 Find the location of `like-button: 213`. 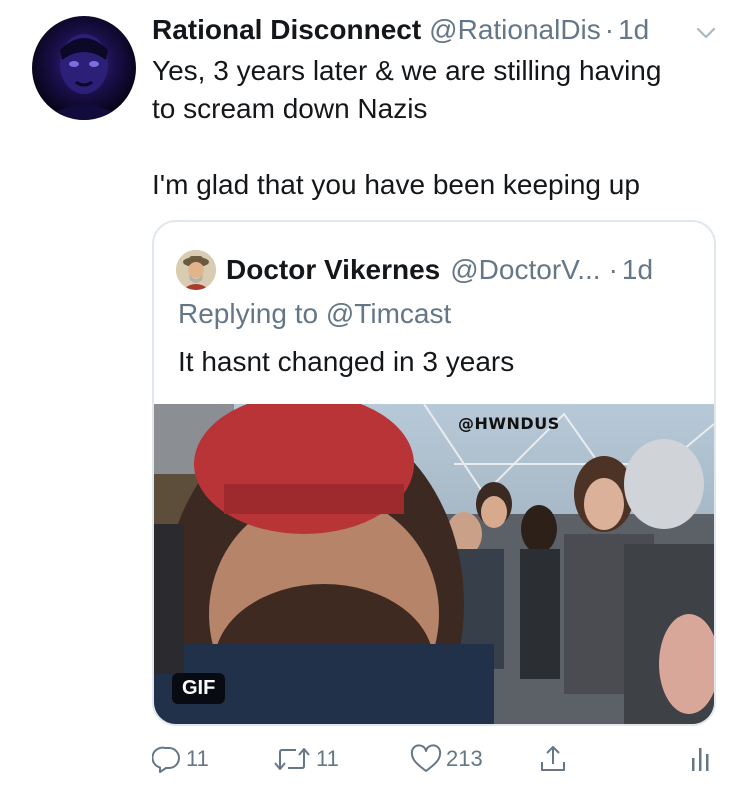

like-button: 213 is located at coordinates (446, 759).